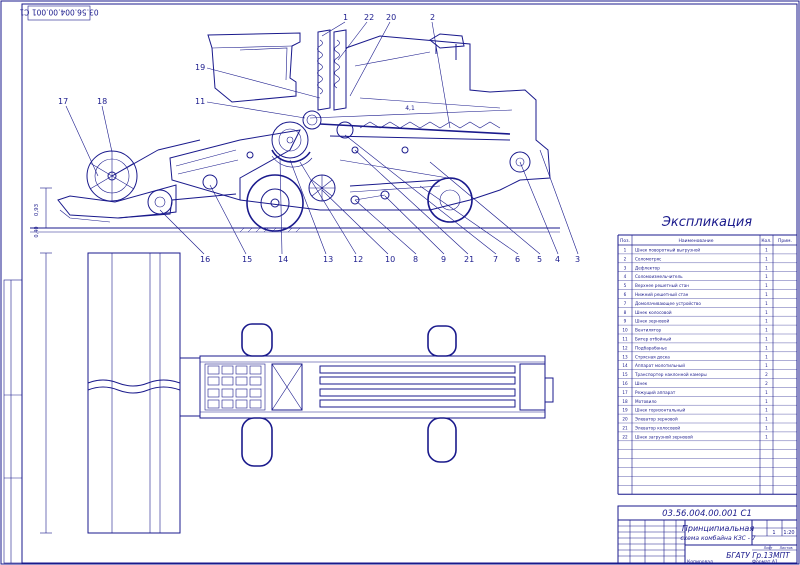 This screenshot has width=800, height=565. What do you see at coordinates (625, 419) in the screenshot?
I see `table-cell-pos: 20` at bounding box center [625, 419].